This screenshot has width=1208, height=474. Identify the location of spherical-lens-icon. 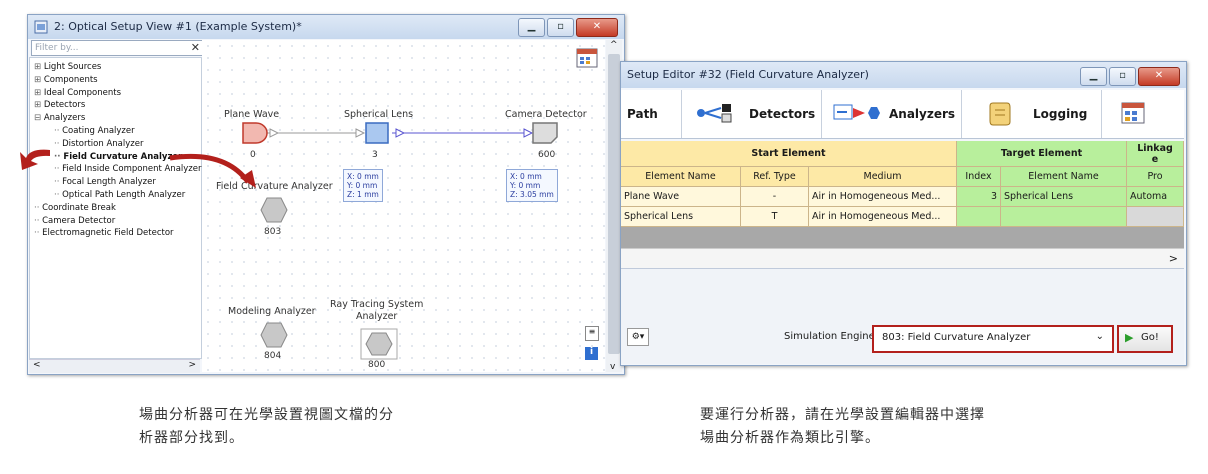
(377, 133).